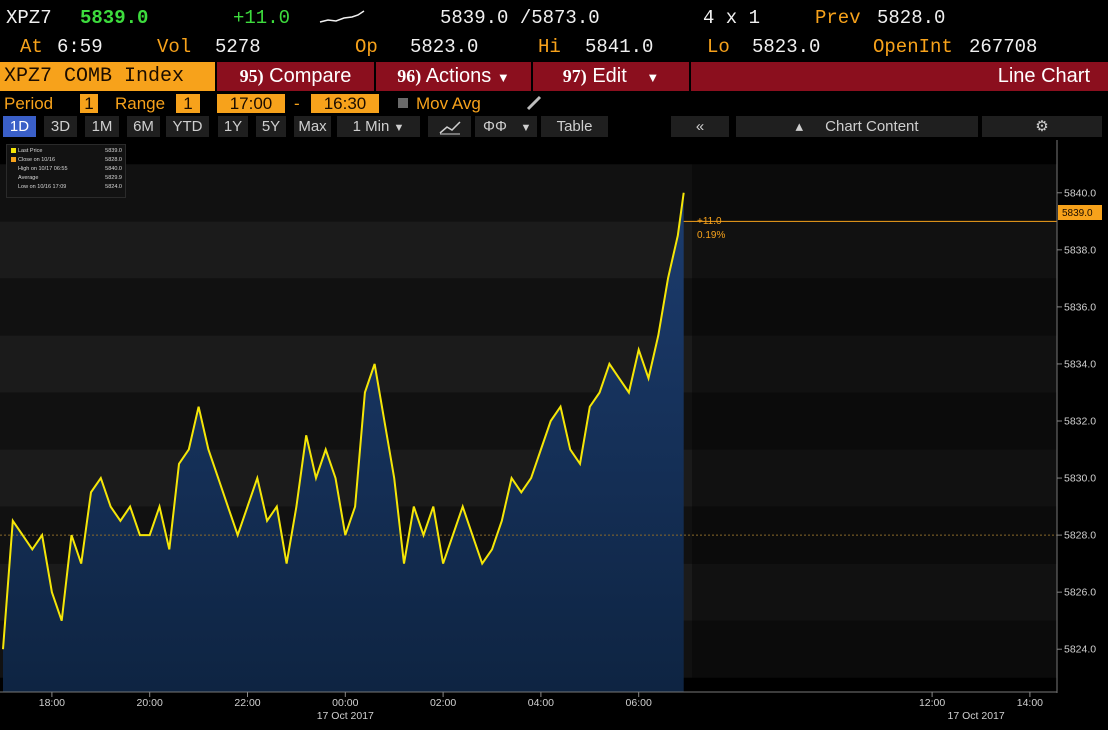 The image size is (1108, 730). What do you see at coordinates (271, 126) in the screenshot?
I see `range-5y-button: 5Y` at bounding box center [271, 126].